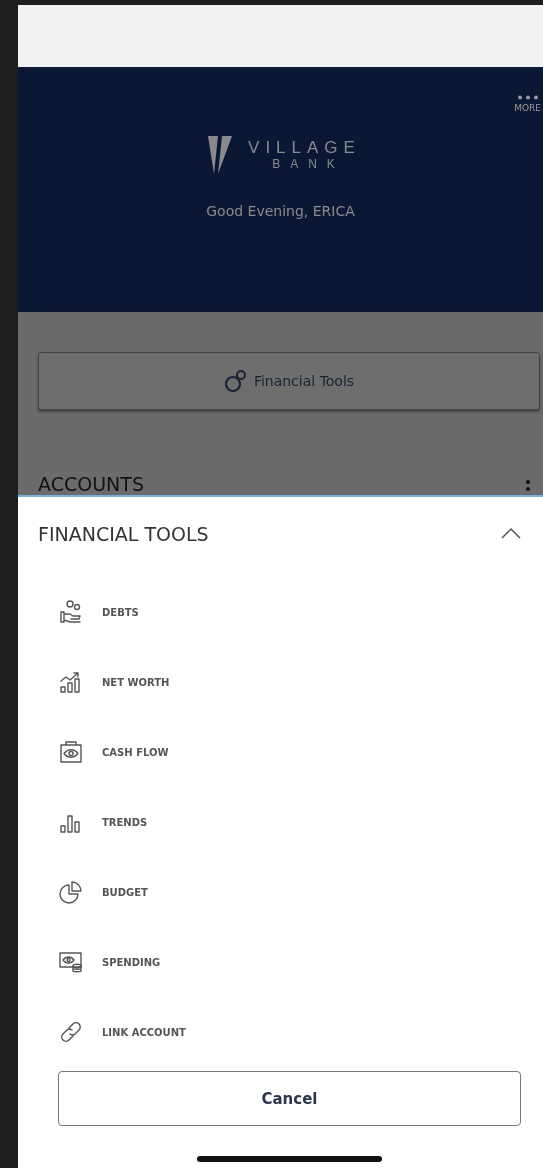 The width and height of the screenshot is (543, 1168). Describe the element at coordinates (71, 962) in the screenshot. I see `money-coins-icon` at that location.